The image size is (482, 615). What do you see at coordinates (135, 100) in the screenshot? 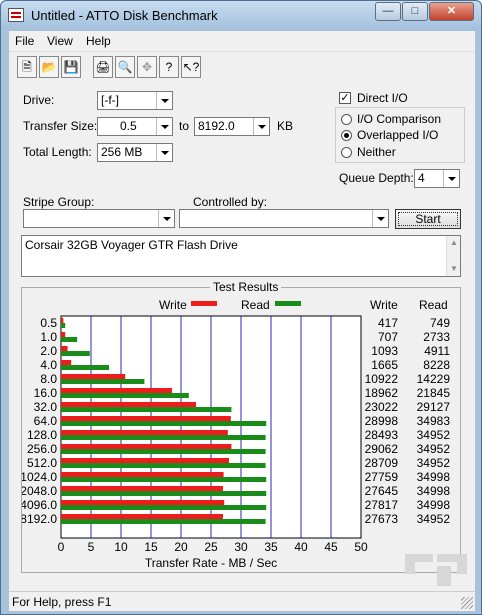
I see `drive-select: [-f-]` at bounding box center [135, 100].